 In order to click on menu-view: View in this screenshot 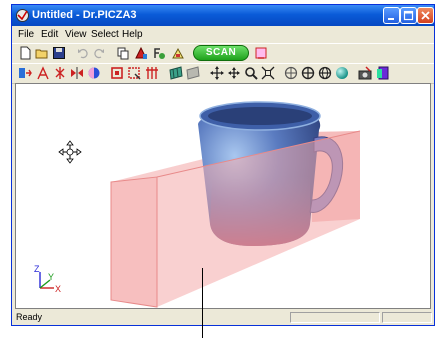, I will do `click(76, 34)`.